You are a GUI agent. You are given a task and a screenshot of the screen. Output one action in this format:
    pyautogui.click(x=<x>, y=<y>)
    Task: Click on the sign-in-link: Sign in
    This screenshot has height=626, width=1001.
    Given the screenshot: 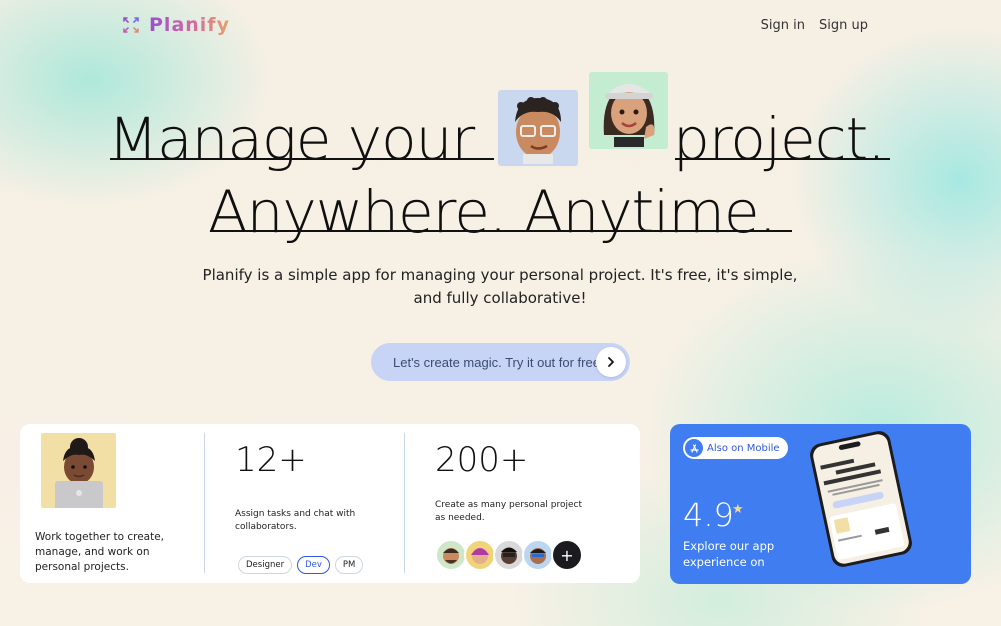 What is the action you would take?
    pyautogui.click(x=783, y=25)
    